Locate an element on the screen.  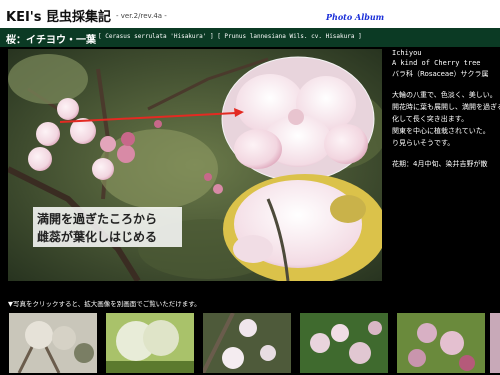
name-english: A kind of Cherry tree is located at coordinates (436, 63).